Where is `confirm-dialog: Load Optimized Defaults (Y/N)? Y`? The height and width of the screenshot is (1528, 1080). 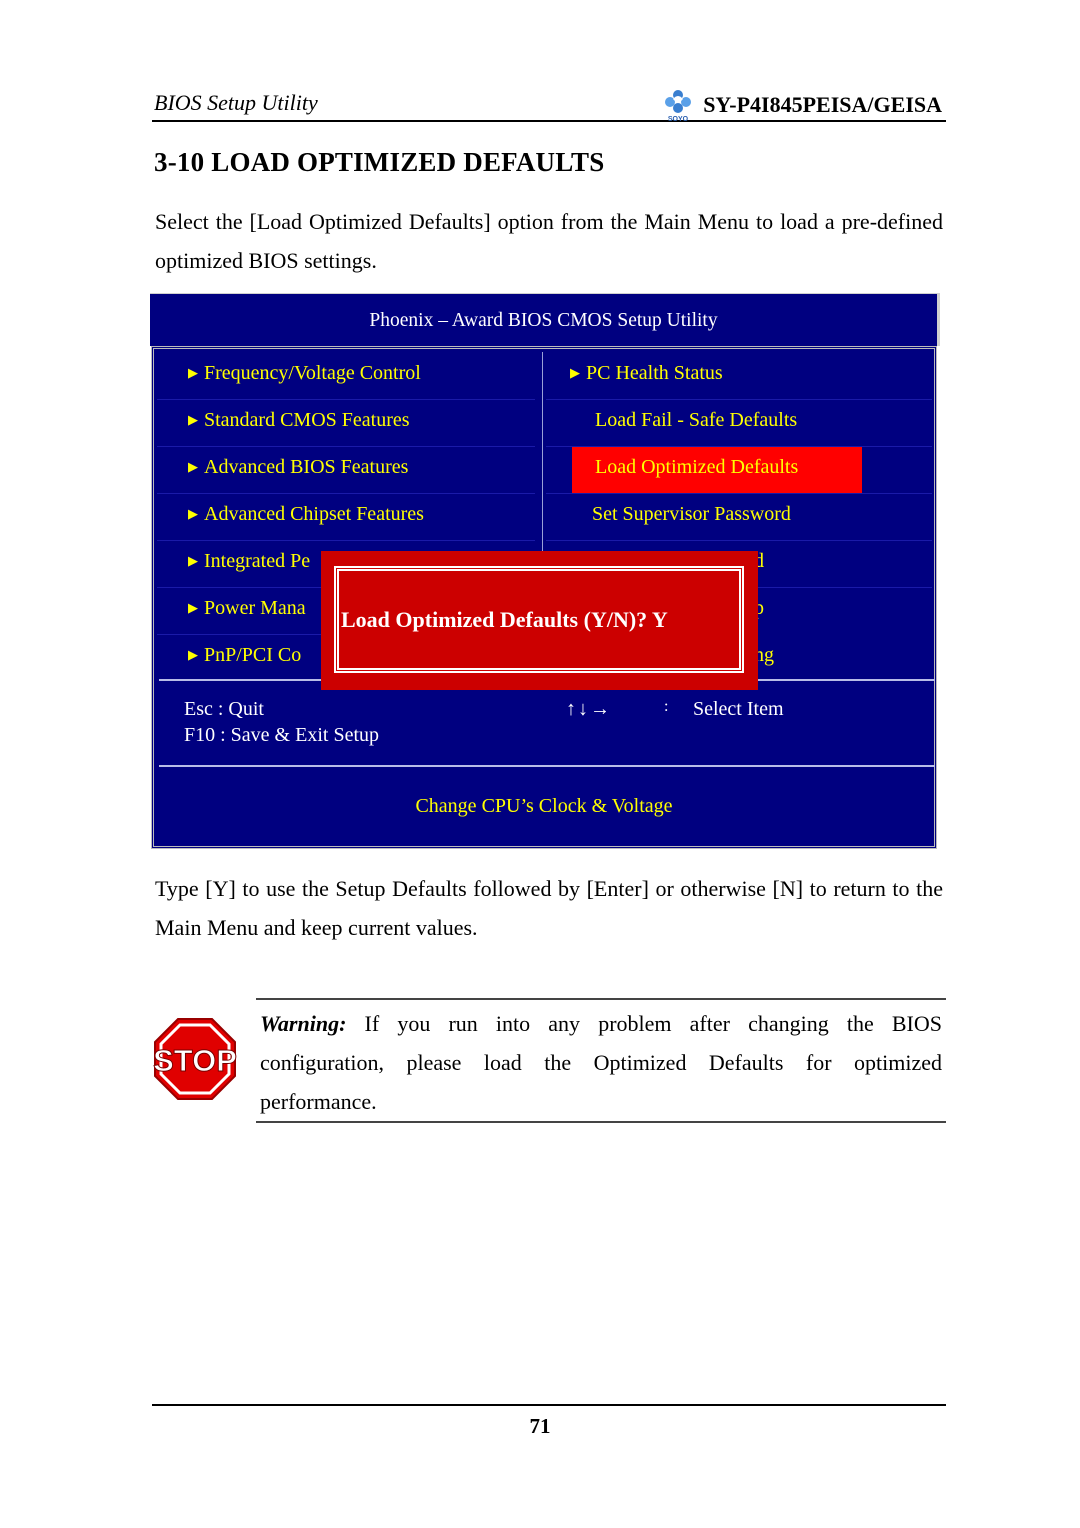
confirm-dialog: Load Optimized Defaults (Y/N)? Y is located at coordinates (539, 620).